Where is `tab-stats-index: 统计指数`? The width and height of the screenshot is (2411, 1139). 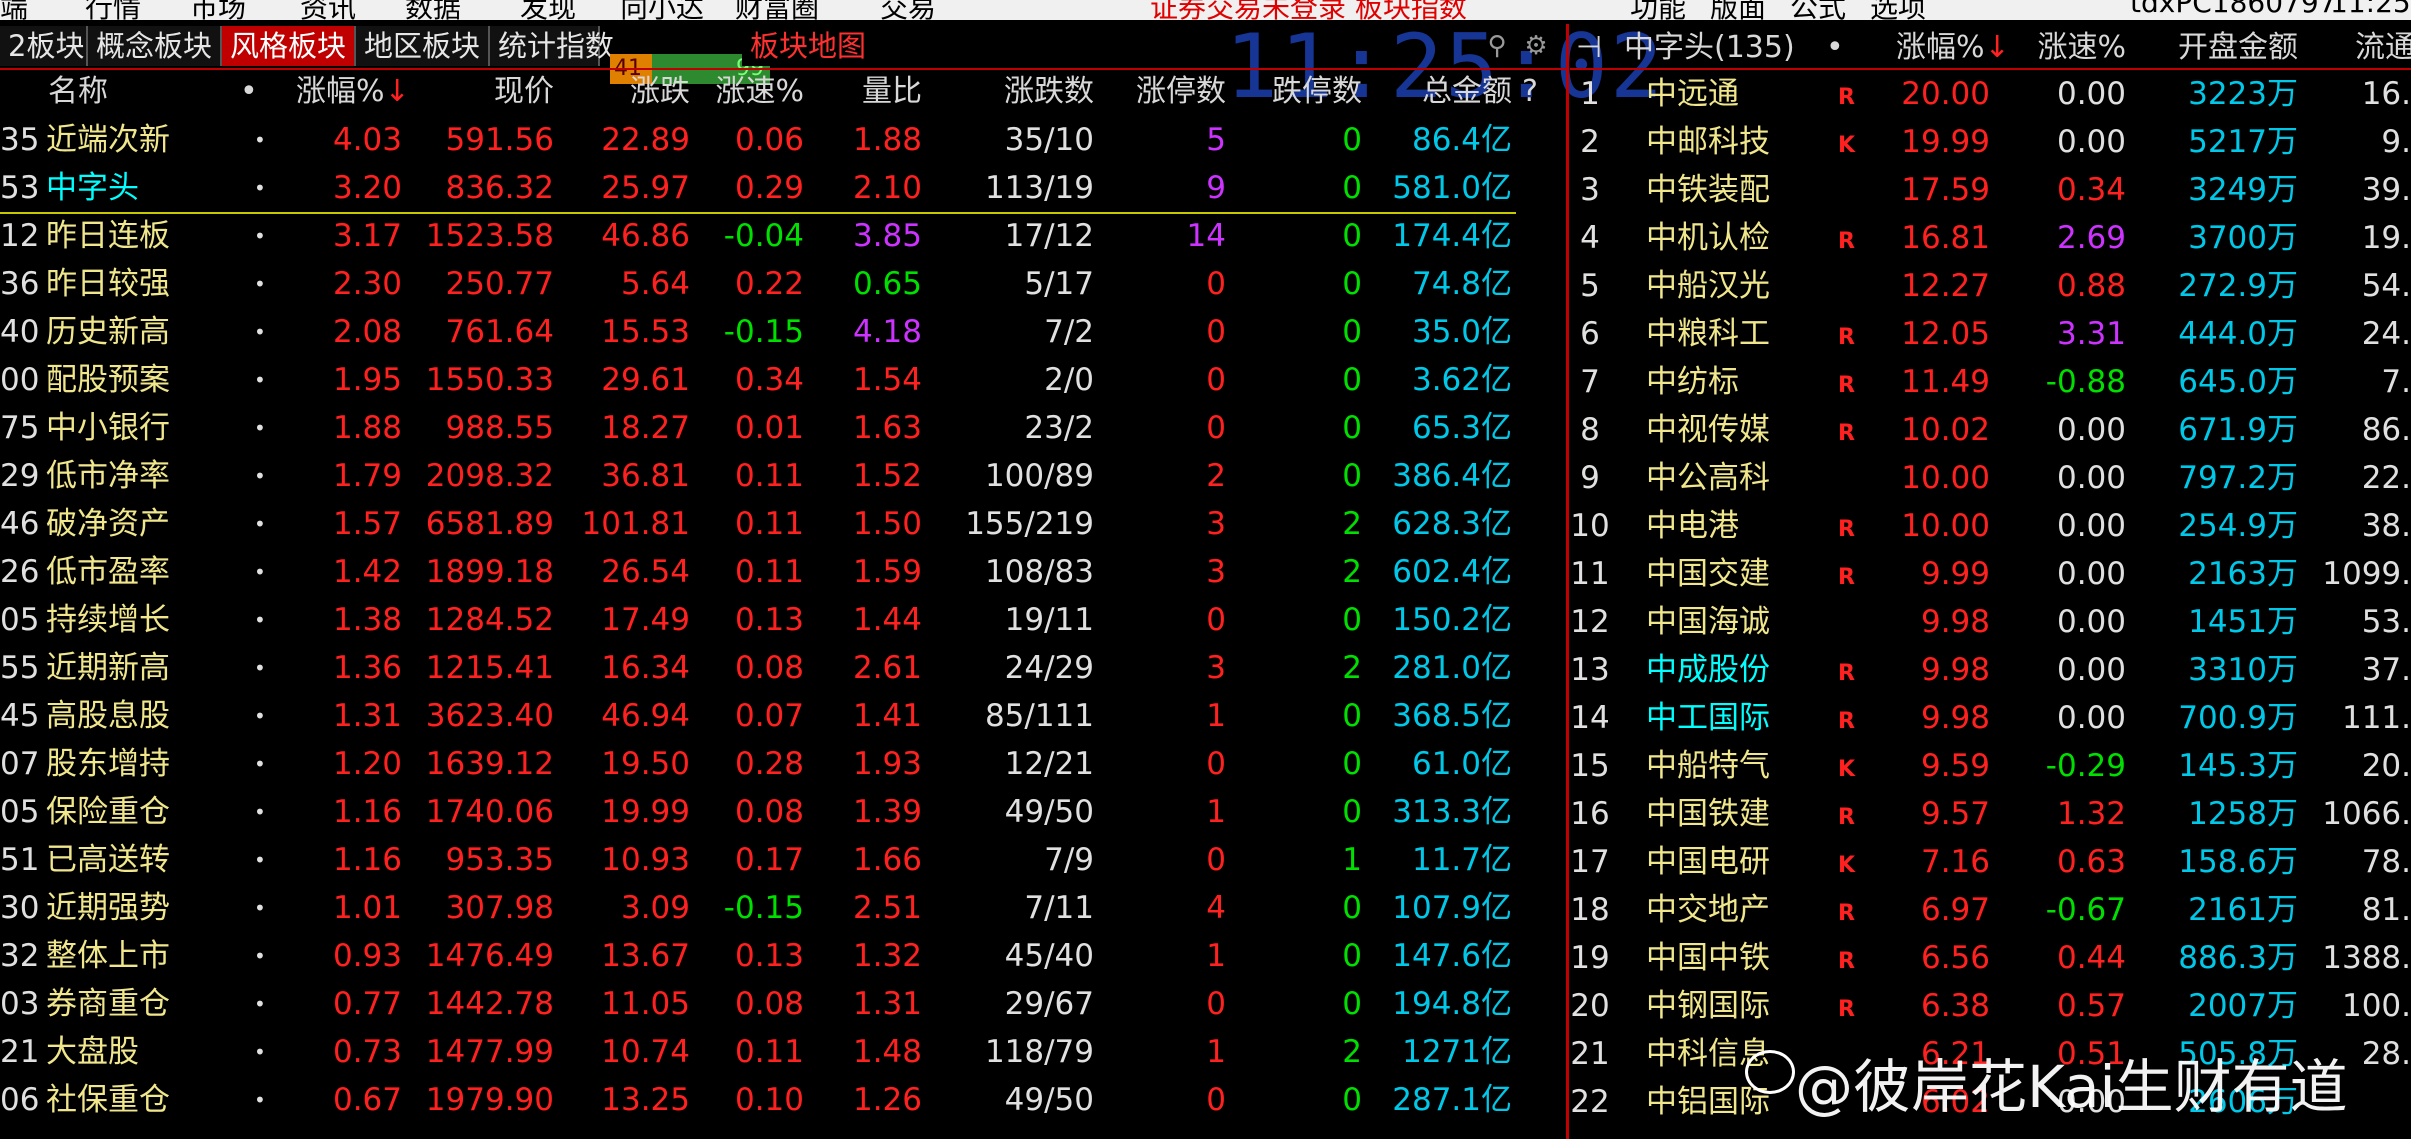
tab-stats-index: 统计指数 is located at coordinates (552, 46).